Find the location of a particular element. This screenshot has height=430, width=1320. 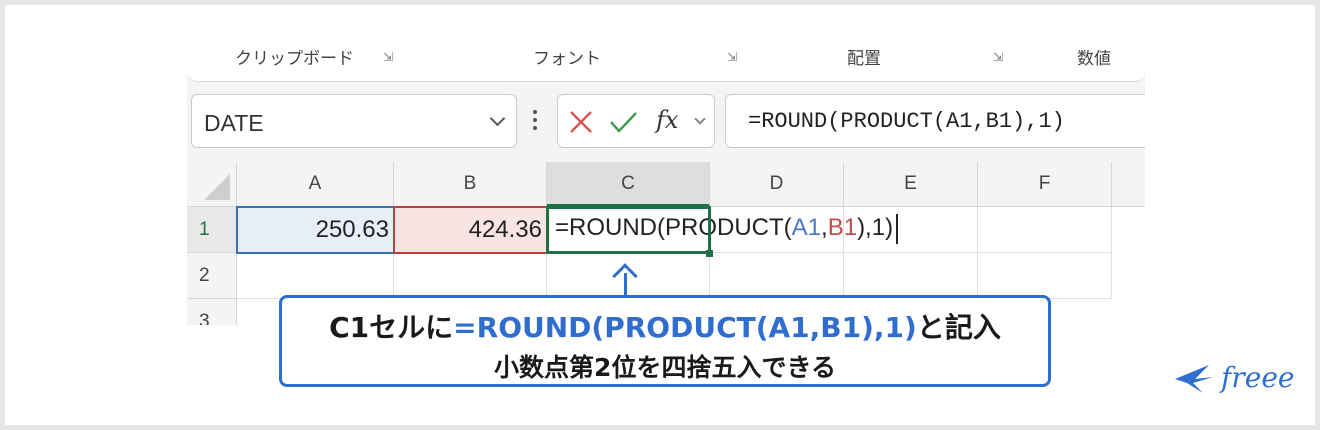

callout-line-2: 小数点第2位を四捨五入できる is located at coordinates (665, 367).